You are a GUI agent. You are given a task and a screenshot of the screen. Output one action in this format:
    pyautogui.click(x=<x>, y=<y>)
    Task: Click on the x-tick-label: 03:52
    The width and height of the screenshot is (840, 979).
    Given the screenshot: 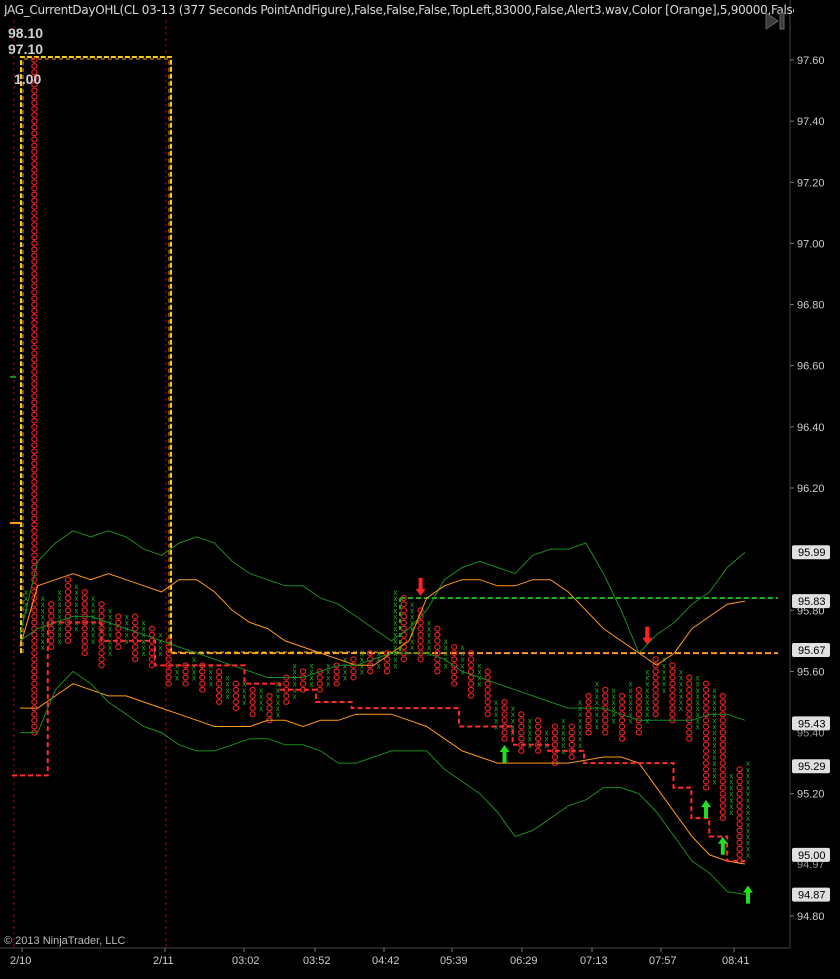 What is the action you would take?
    pyautogui.click(x=317, y=961)
    